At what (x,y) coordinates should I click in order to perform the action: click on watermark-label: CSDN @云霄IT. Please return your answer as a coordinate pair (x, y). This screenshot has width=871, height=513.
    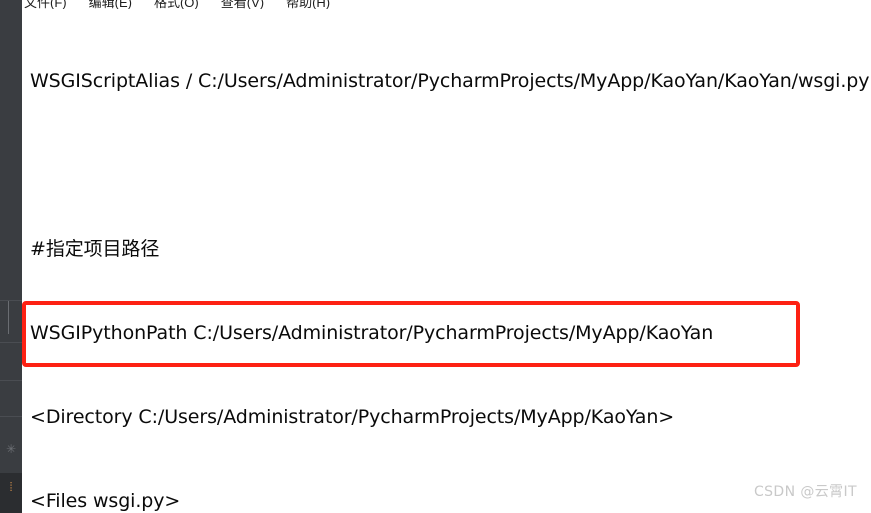
    Looking at the image, I should click on (805, 492).